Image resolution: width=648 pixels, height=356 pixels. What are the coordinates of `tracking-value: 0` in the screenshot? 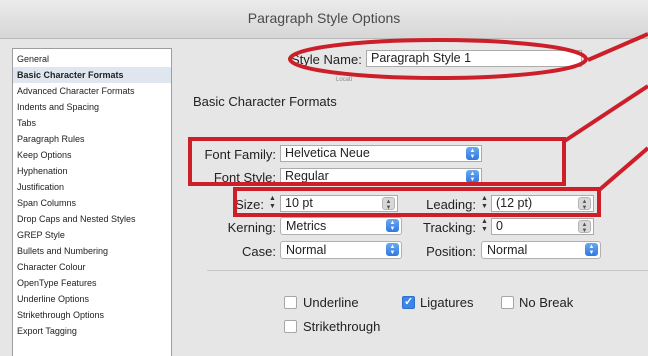 It's located at (499, 226).